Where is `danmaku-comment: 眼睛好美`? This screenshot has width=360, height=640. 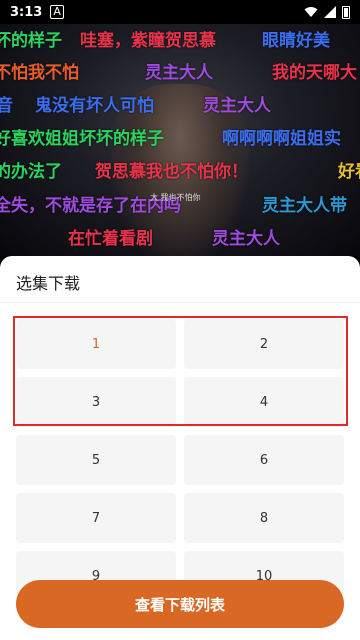
danmaku-comment: 眼睛好美 is located at coordinates (296, 41).